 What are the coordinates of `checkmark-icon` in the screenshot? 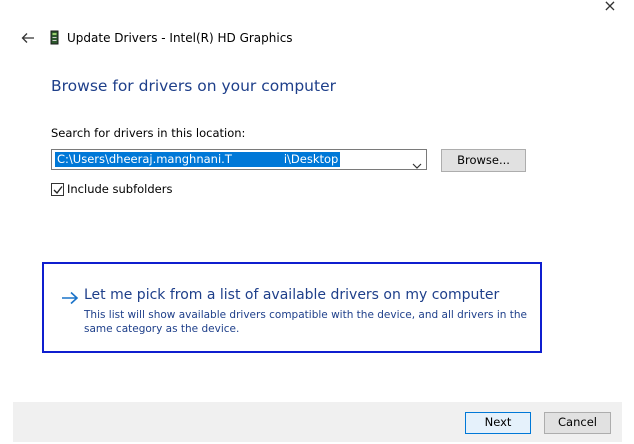 It's located at (58, 189).